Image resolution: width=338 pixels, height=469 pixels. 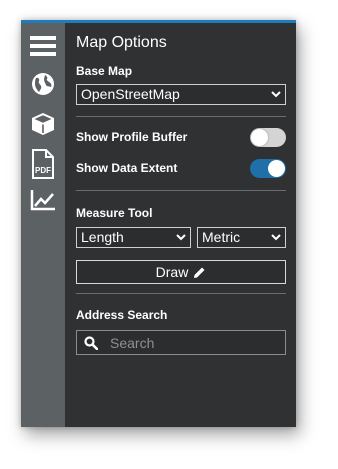 What do you see at coordinates (130, 94) in the screenshot?
I see `base-map-selected-value: OpenStreetMap` at bounding box center [130, 94].